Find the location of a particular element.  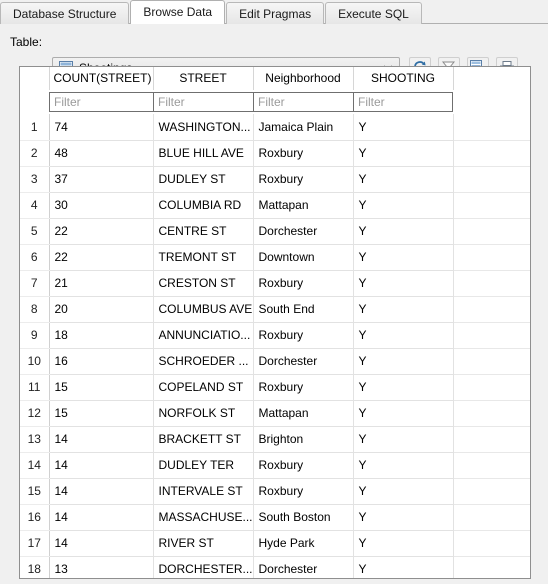

row-number-cell: 4 is located at coordinates (35, 205).